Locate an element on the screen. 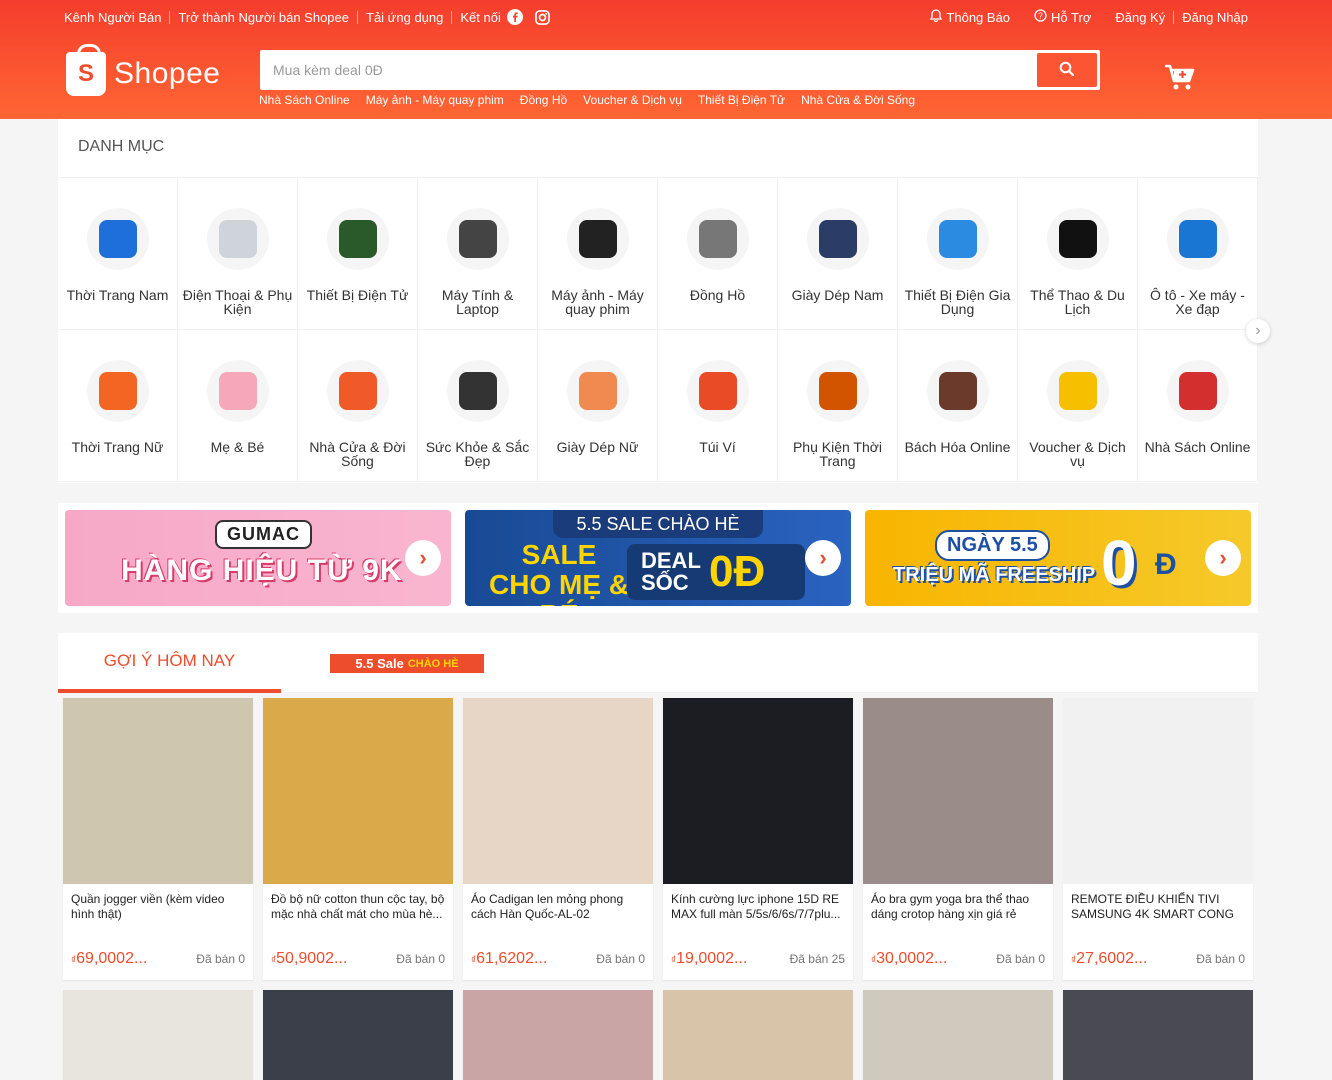  product-meta: ₫30,0002... Đã bán 0 is located at coordinates (958, 959).